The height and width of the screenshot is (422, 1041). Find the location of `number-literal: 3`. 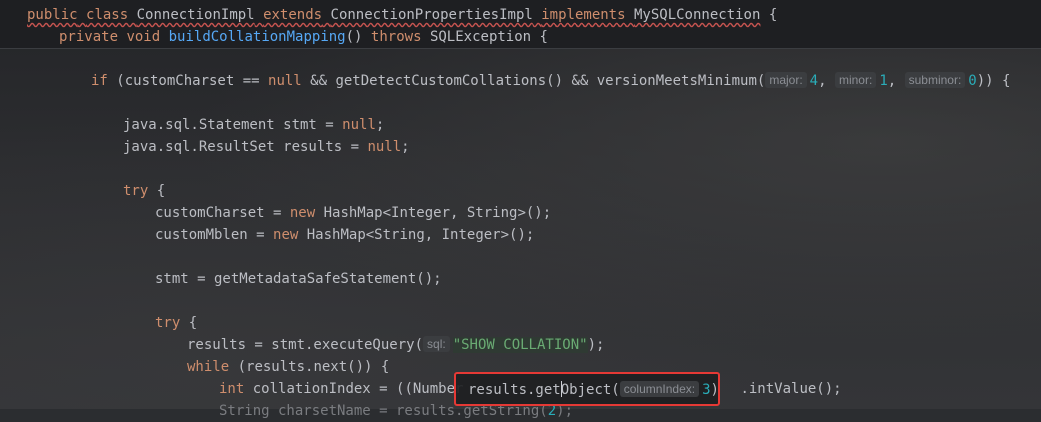

number-literal: 3 is located at coordinates (706, 390).